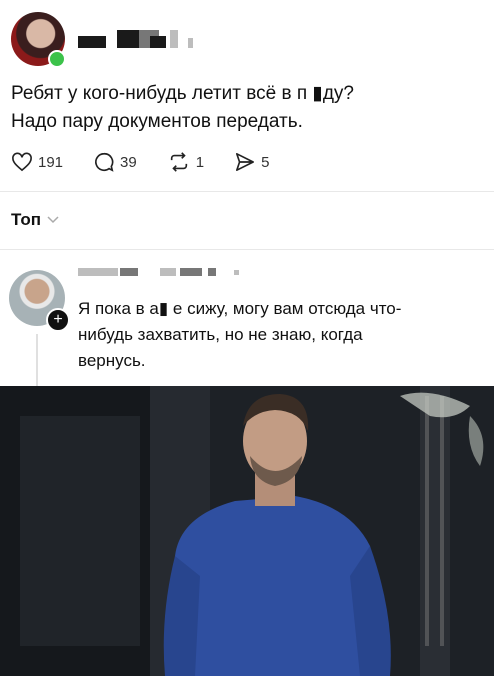  What do you see at coordinates (115, 162) in the screenshot?
I see `reply-button: 39` at bounding box center [115, 162].